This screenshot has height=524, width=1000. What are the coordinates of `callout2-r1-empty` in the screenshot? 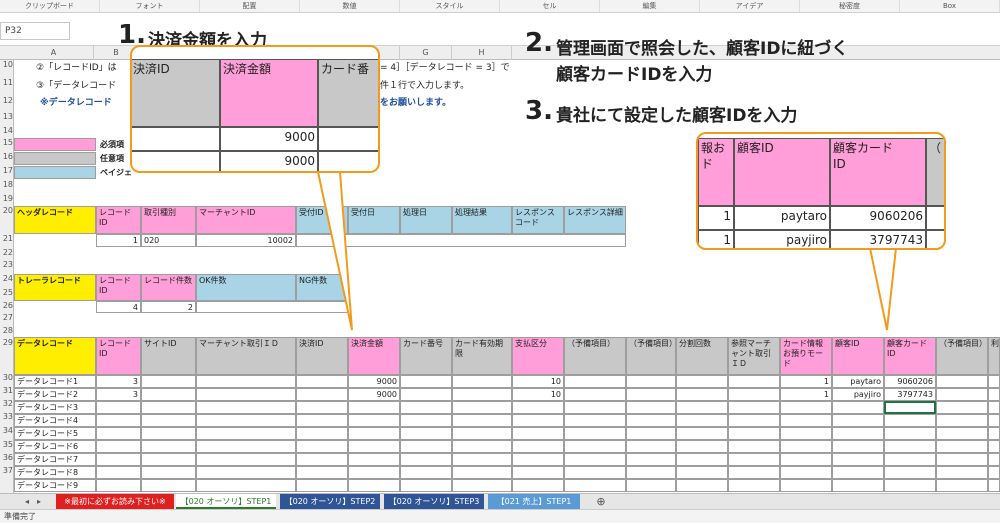 It's located at (935, 218).